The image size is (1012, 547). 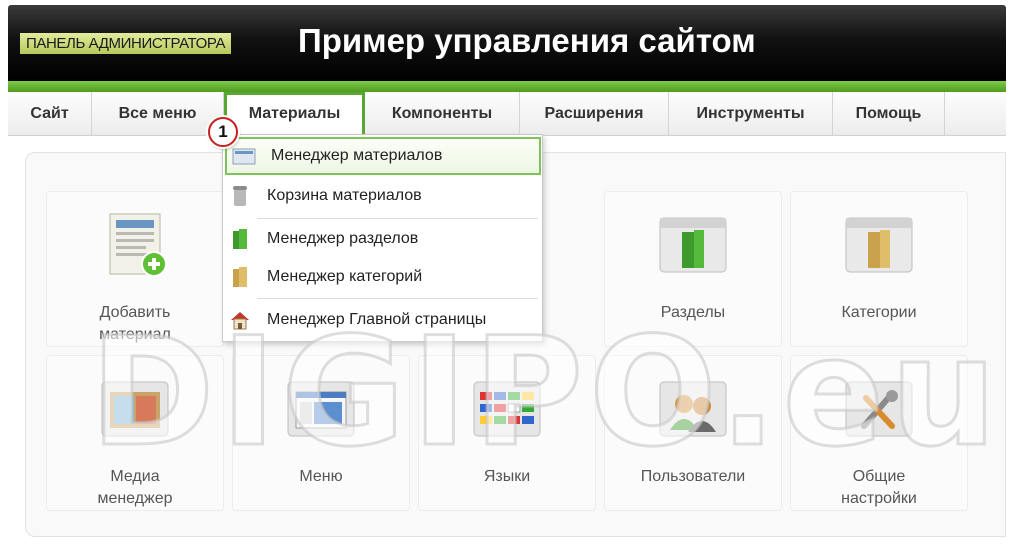 I want to click on menu-help: Помощь, so click(x=889, y=114).